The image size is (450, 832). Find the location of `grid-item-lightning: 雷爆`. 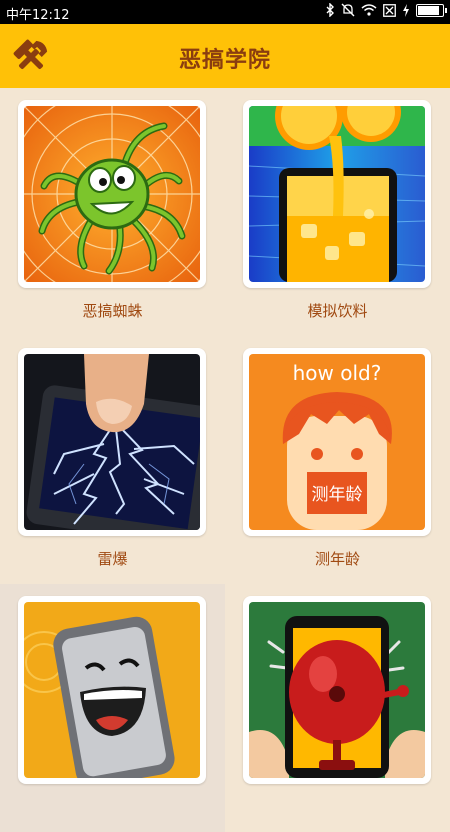

grid-item-lightning: 雷爆 is located at coordinates (112, 460).